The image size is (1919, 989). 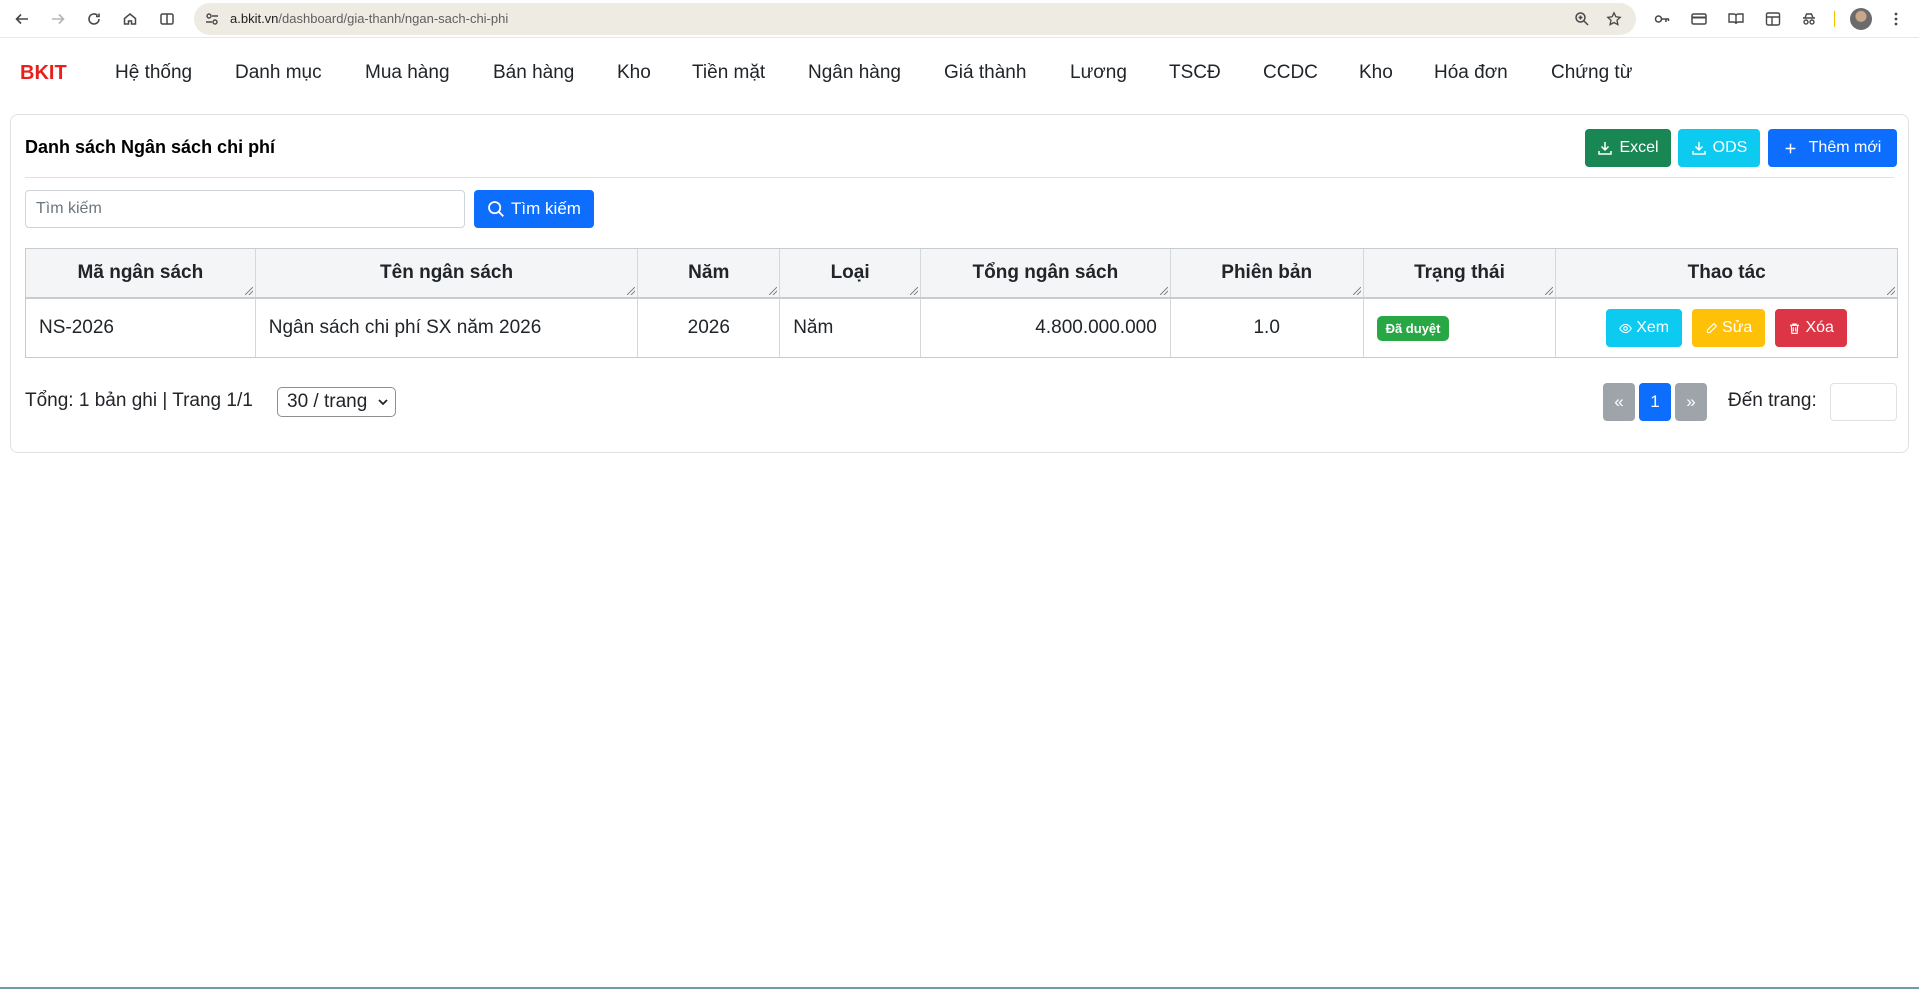 What do you see at coordinates (496, 209) in the screenshot?
I see `search-icon` at bounding box center [496, 209].